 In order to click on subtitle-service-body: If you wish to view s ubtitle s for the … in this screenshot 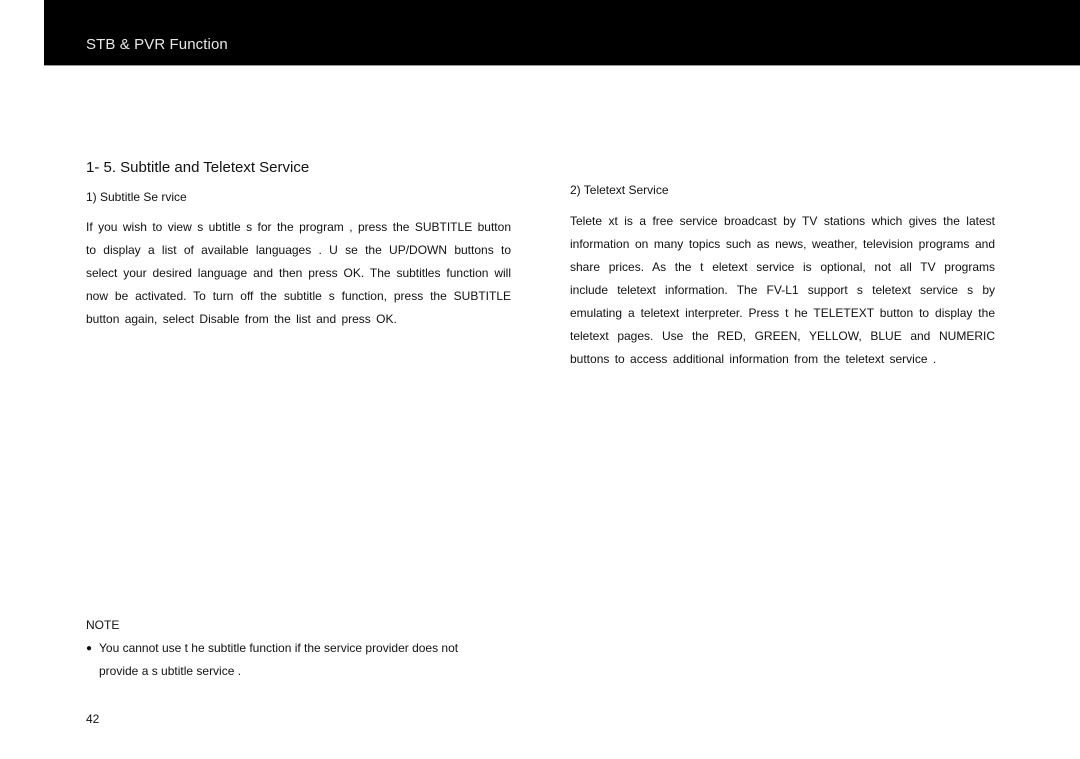, I will do `click(298, 273)`.